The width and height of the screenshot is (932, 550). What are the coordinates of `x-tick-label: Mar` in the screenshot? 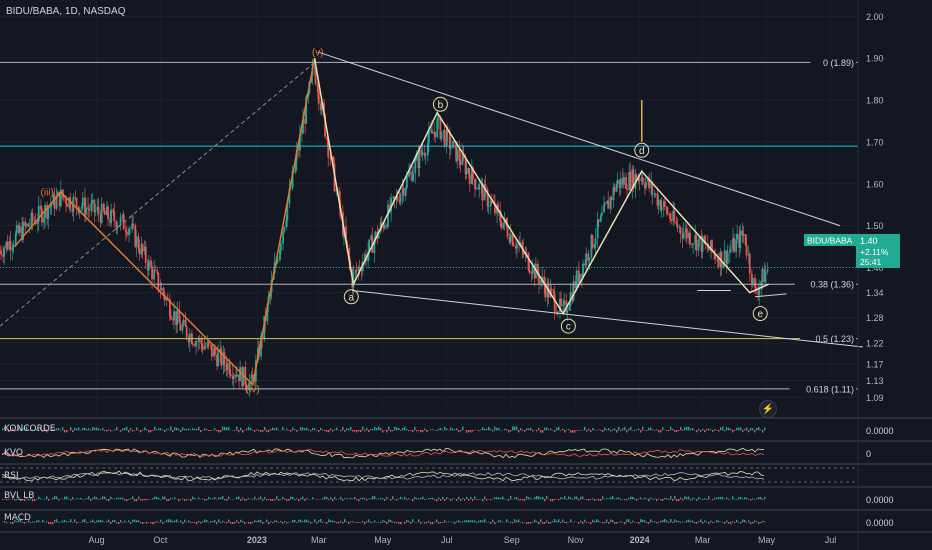 It's located at (703, 540).